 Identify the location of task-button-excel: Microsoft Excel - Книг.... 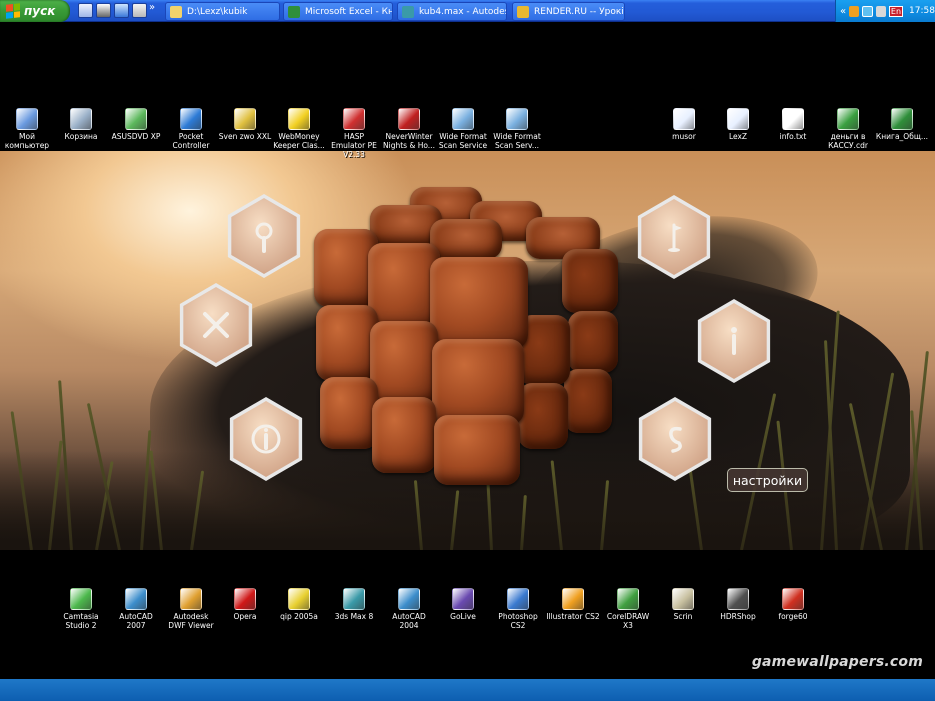
(338, 11).